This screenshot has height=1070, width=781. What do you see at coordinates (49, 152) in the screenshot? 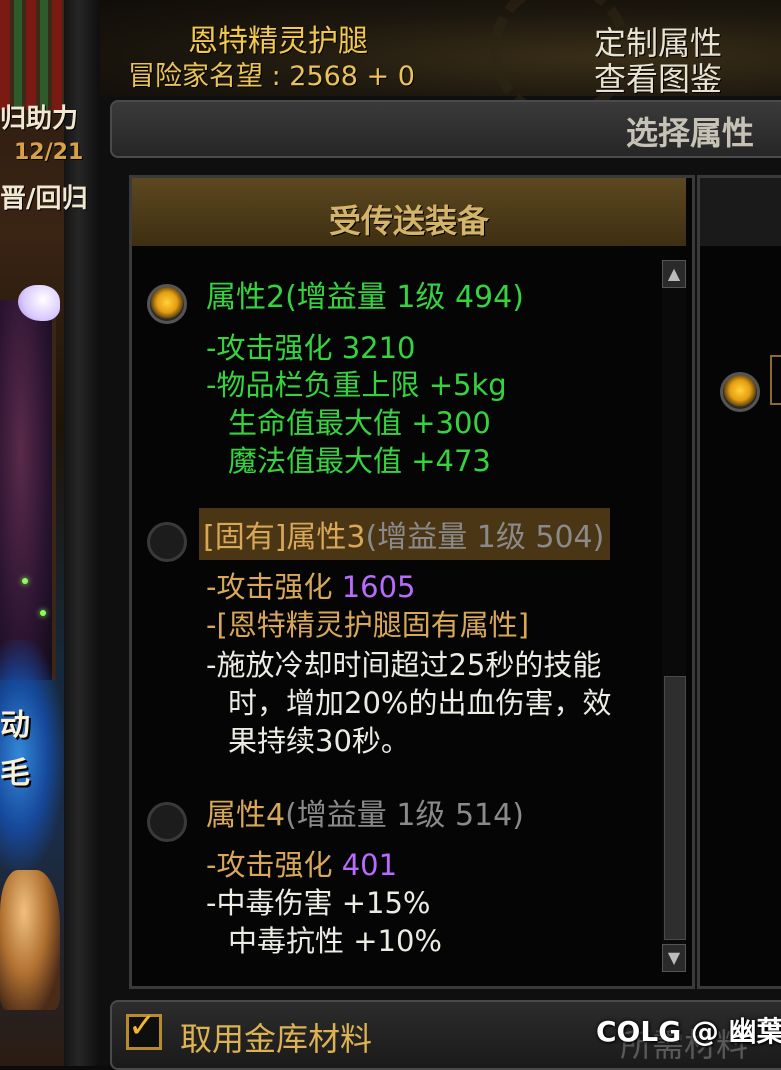
I see `scene-event-date: 12/21` at bounding box center [49, 152].